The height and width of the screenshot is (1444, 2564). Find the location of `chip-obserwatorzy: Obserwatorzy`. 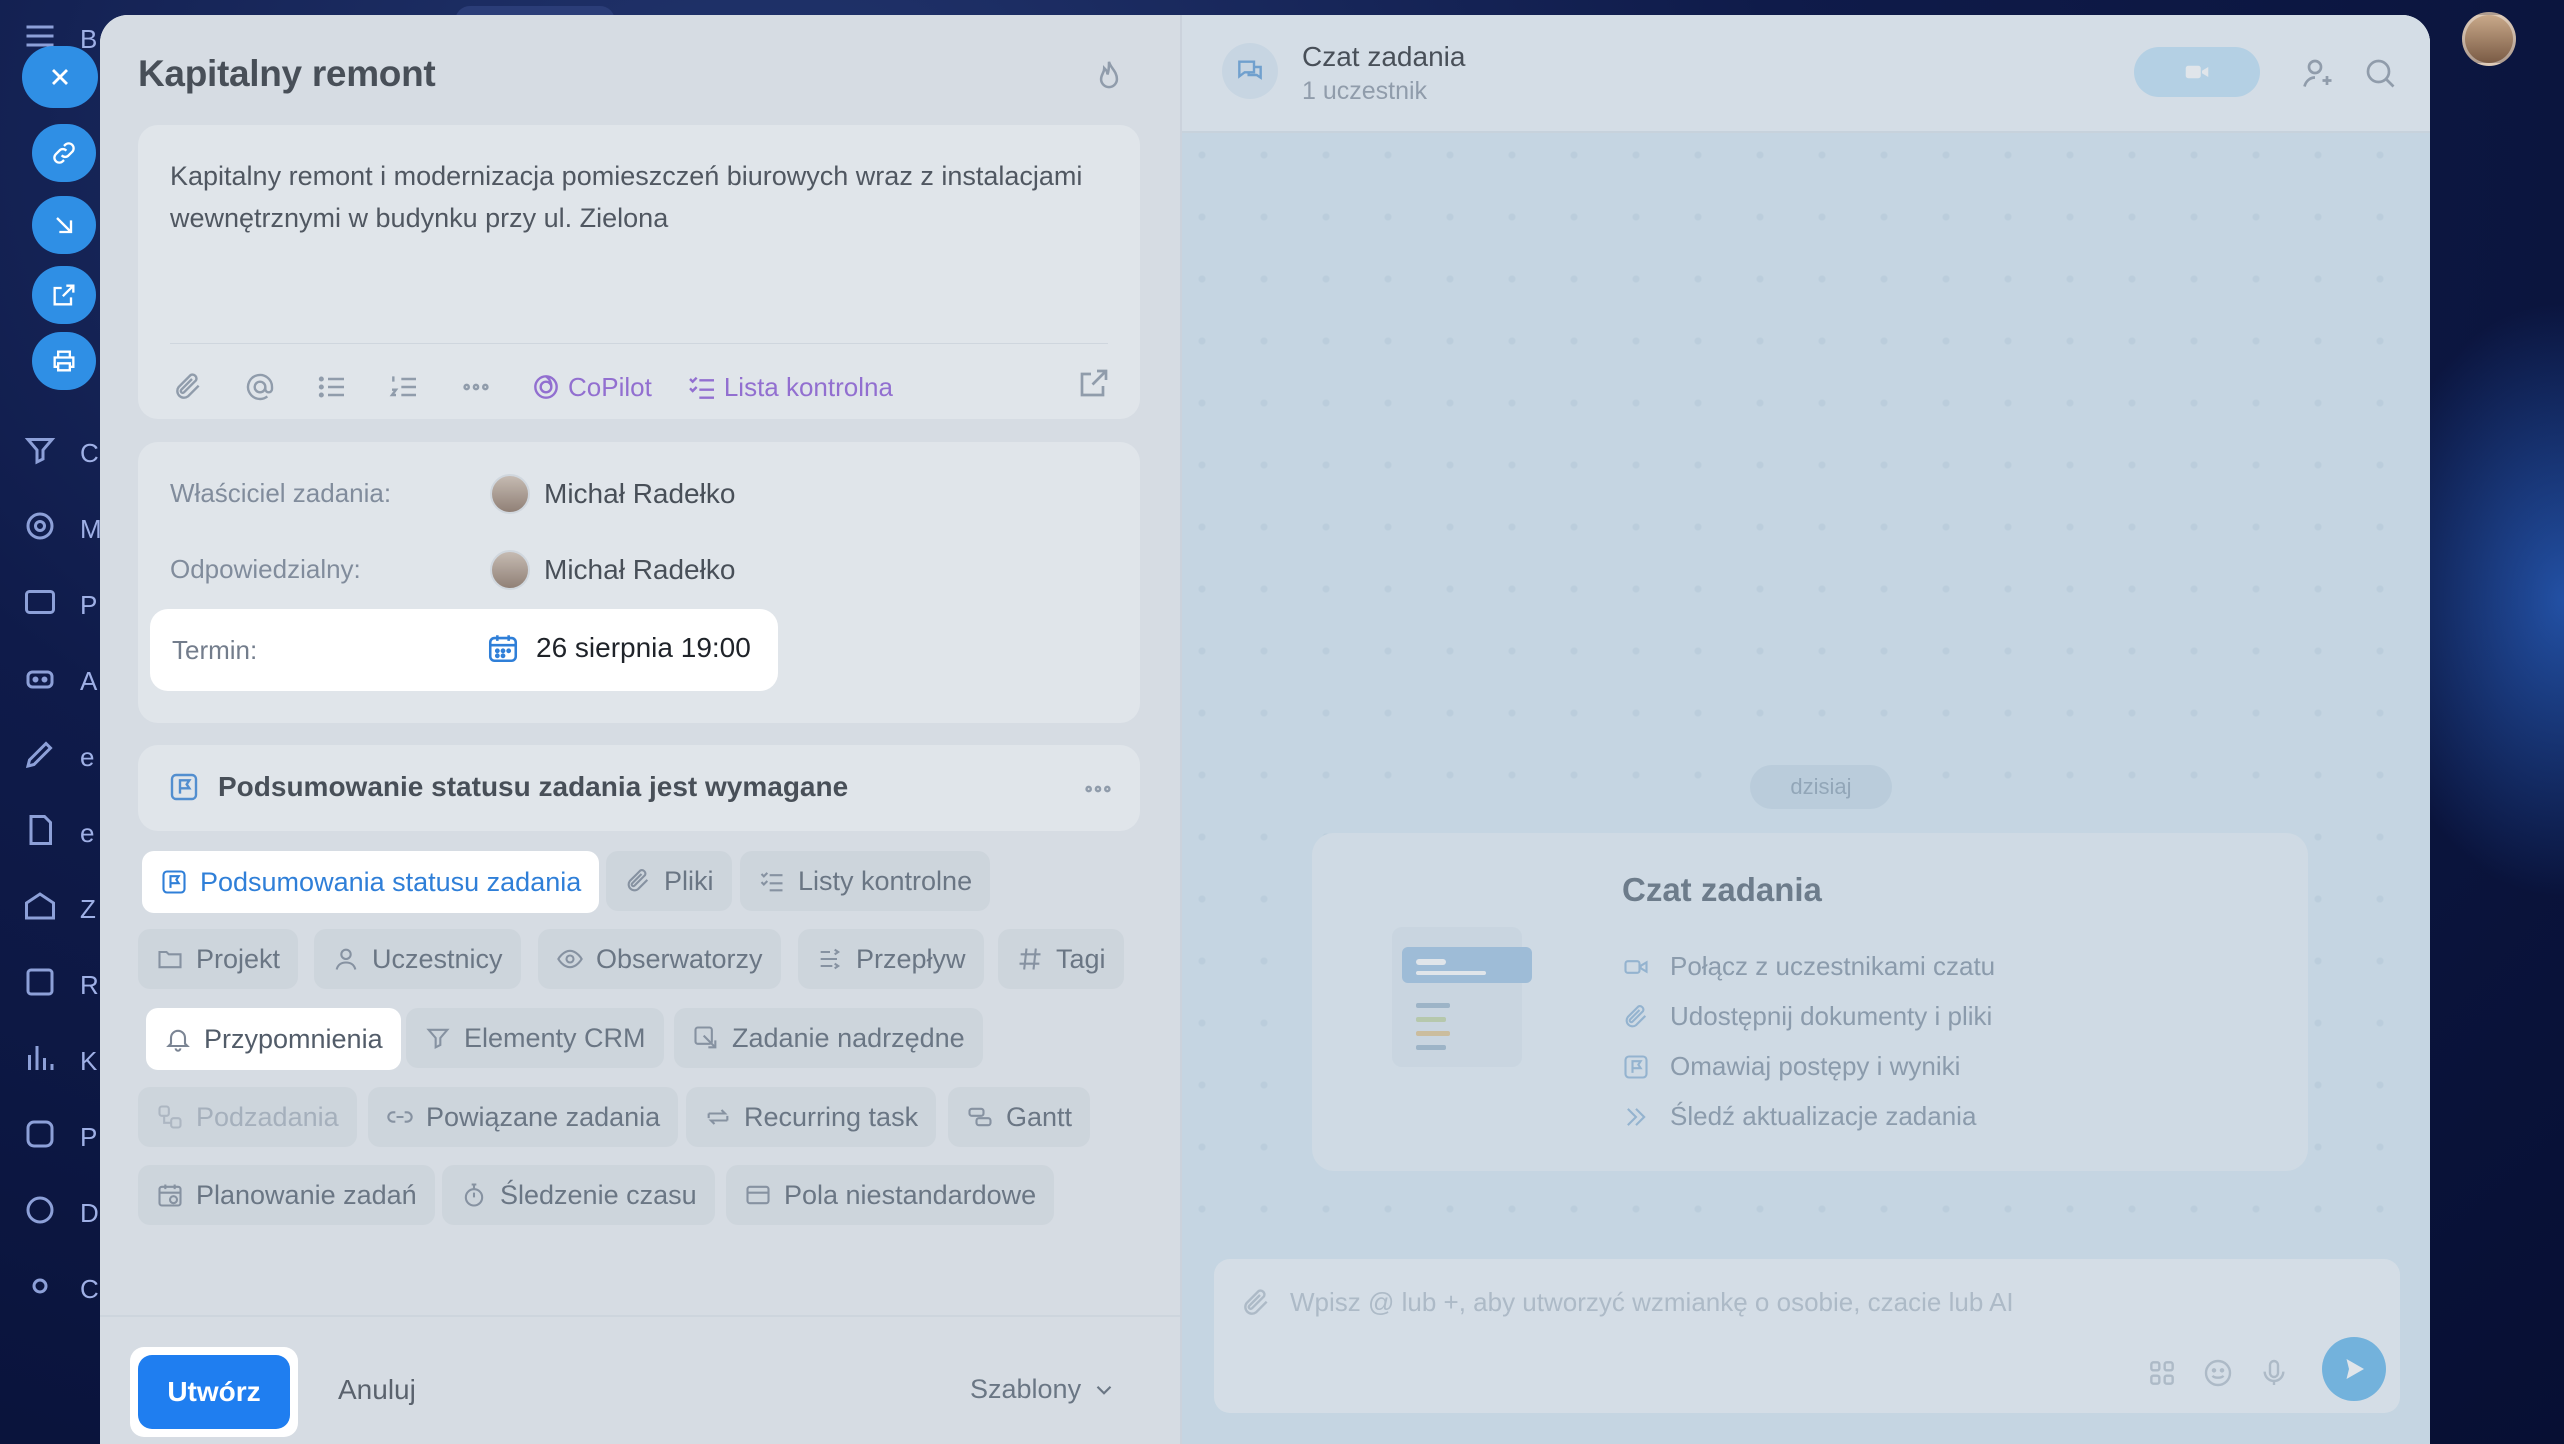

chip-obserwatorzy: Obserwatorzy is located at coordinates (659, 959).